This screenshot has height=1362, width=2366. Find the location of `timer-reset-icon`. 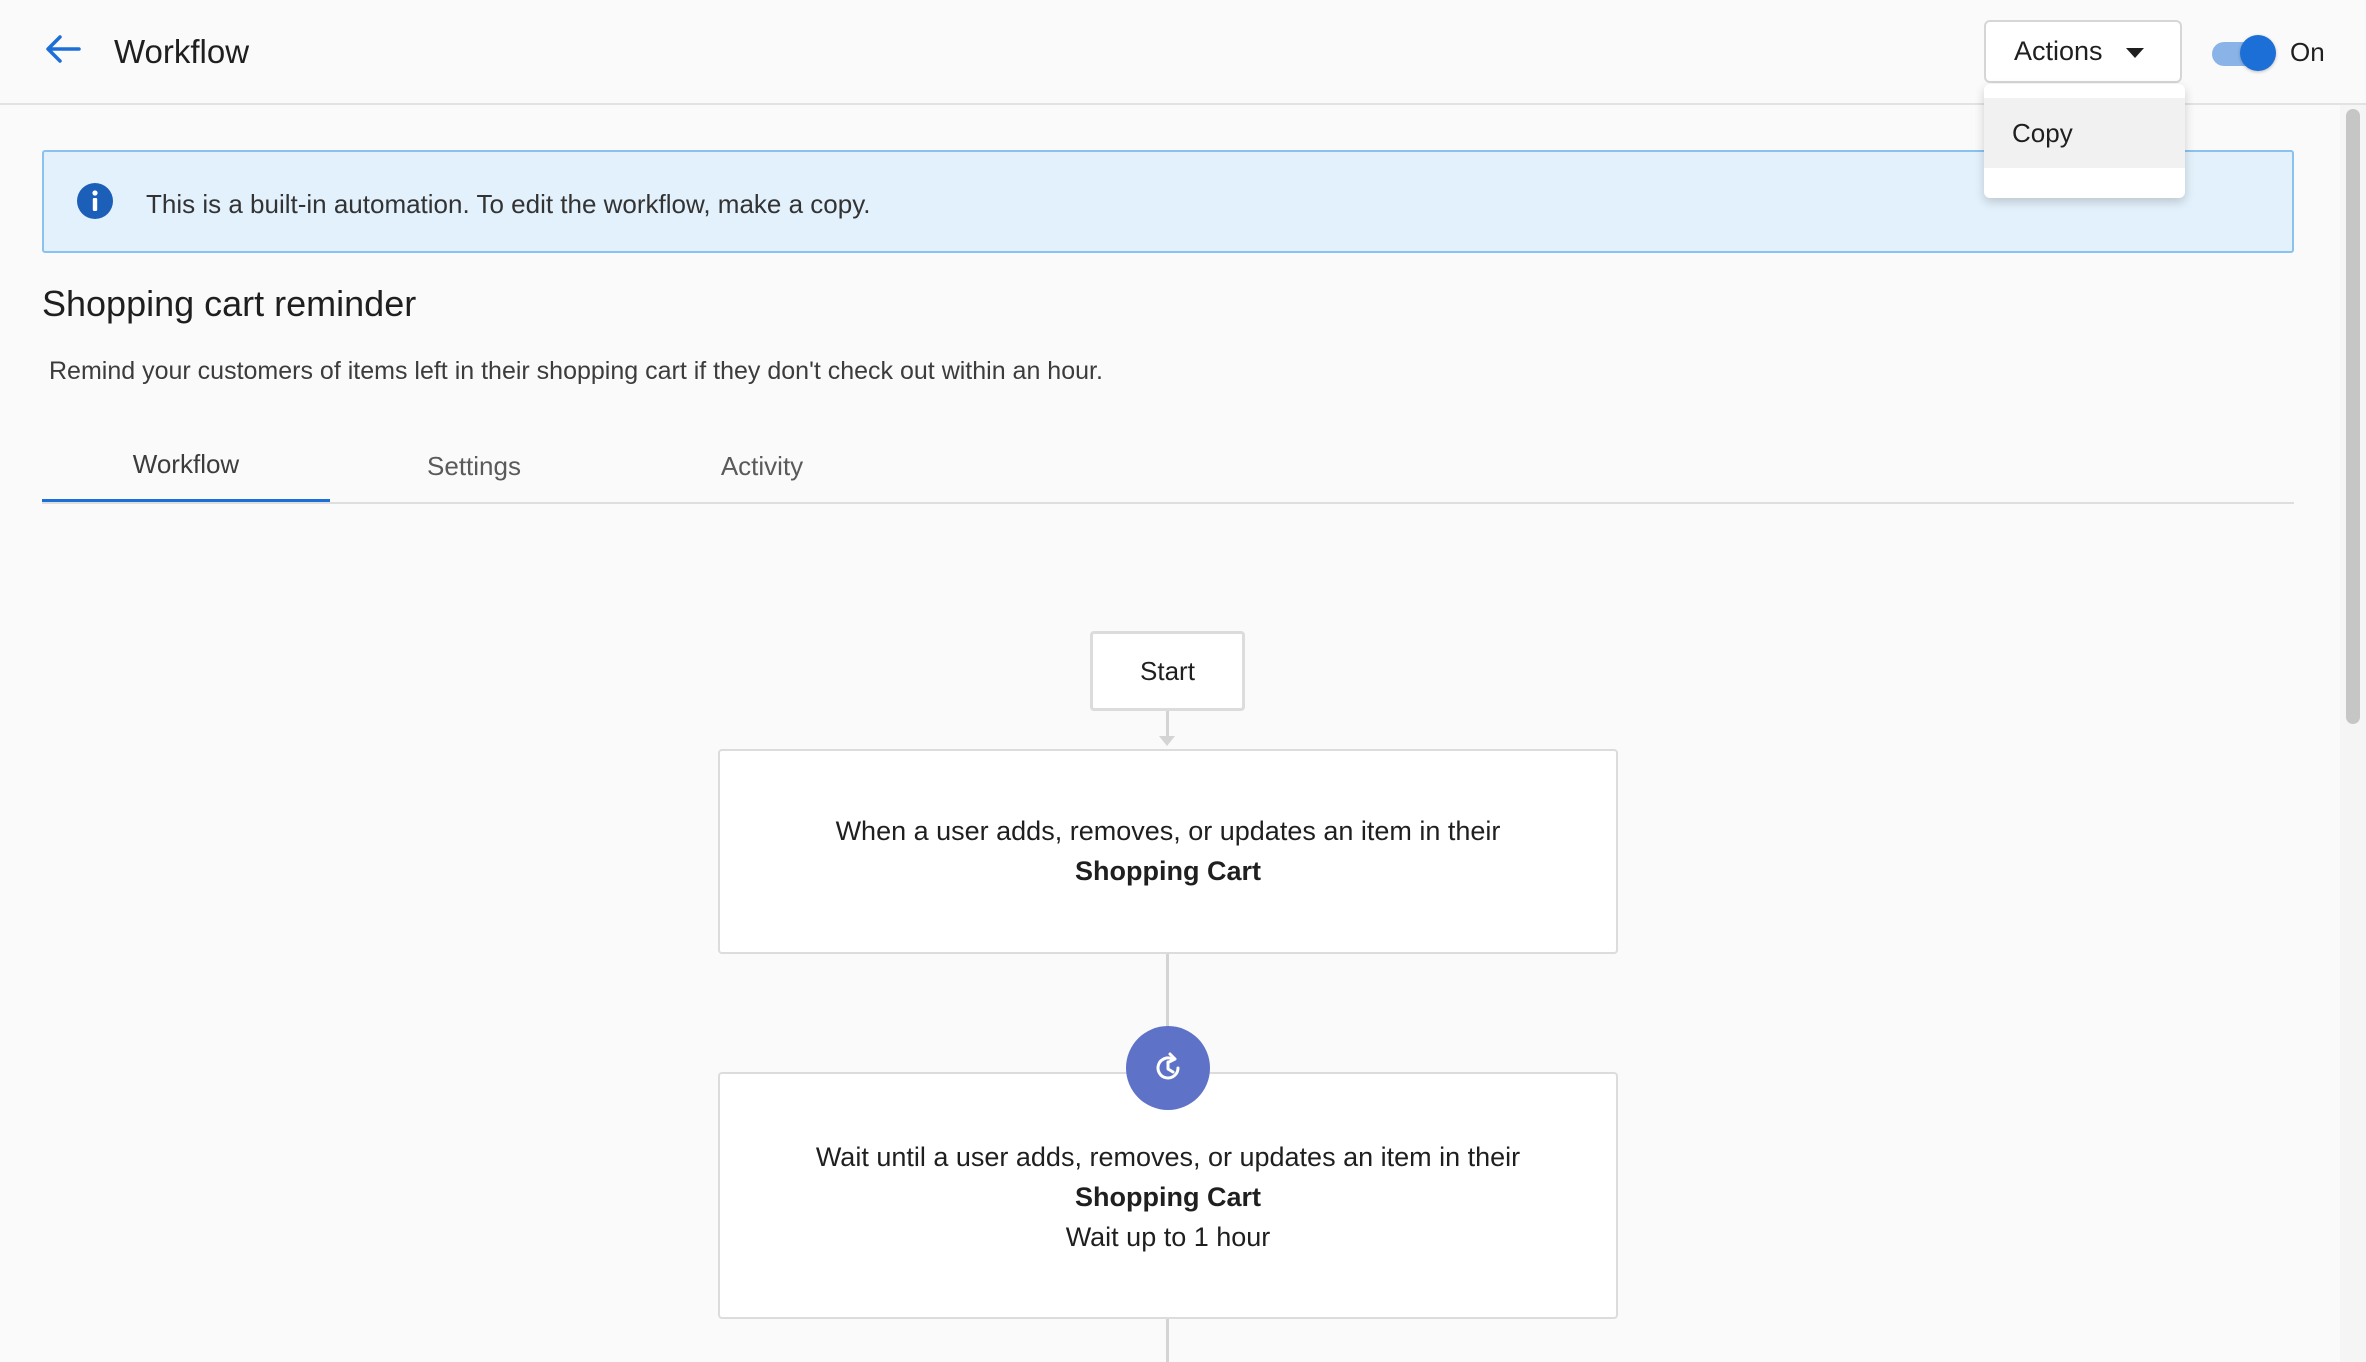

timer-reset-icon is located at coordinates (1168, 1066).